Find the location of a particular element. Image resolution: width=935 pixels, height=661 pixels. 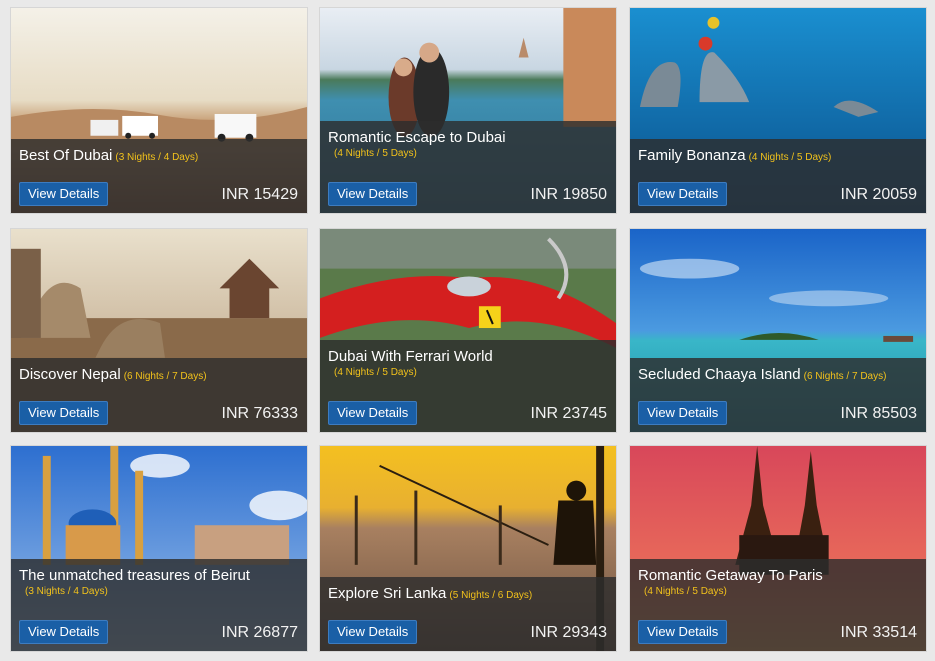

package-price: INR 23745 is located at coordinates (569, 413).